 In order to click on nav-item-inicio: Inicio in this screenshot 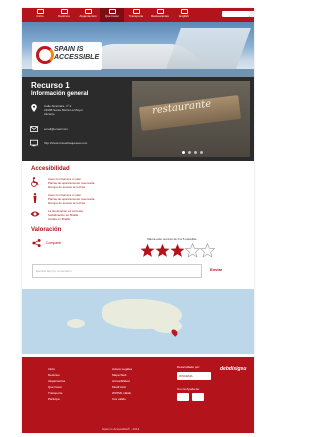, I will do `click(40, 15)`.